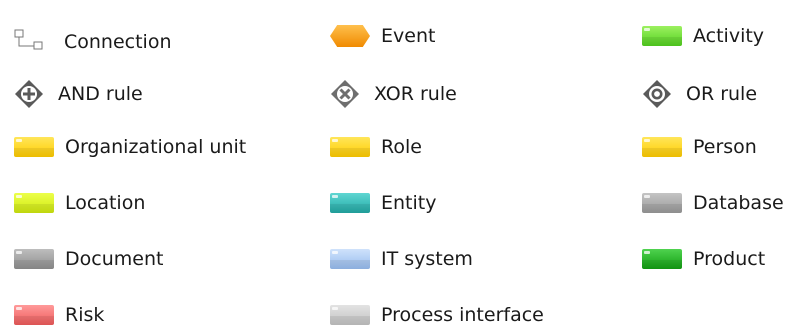 This screenshot has height=331, width=789. What do you see at coordinates (662, 147) in the screenshot?
I see `person-icon` at bounding box center [662, 147].